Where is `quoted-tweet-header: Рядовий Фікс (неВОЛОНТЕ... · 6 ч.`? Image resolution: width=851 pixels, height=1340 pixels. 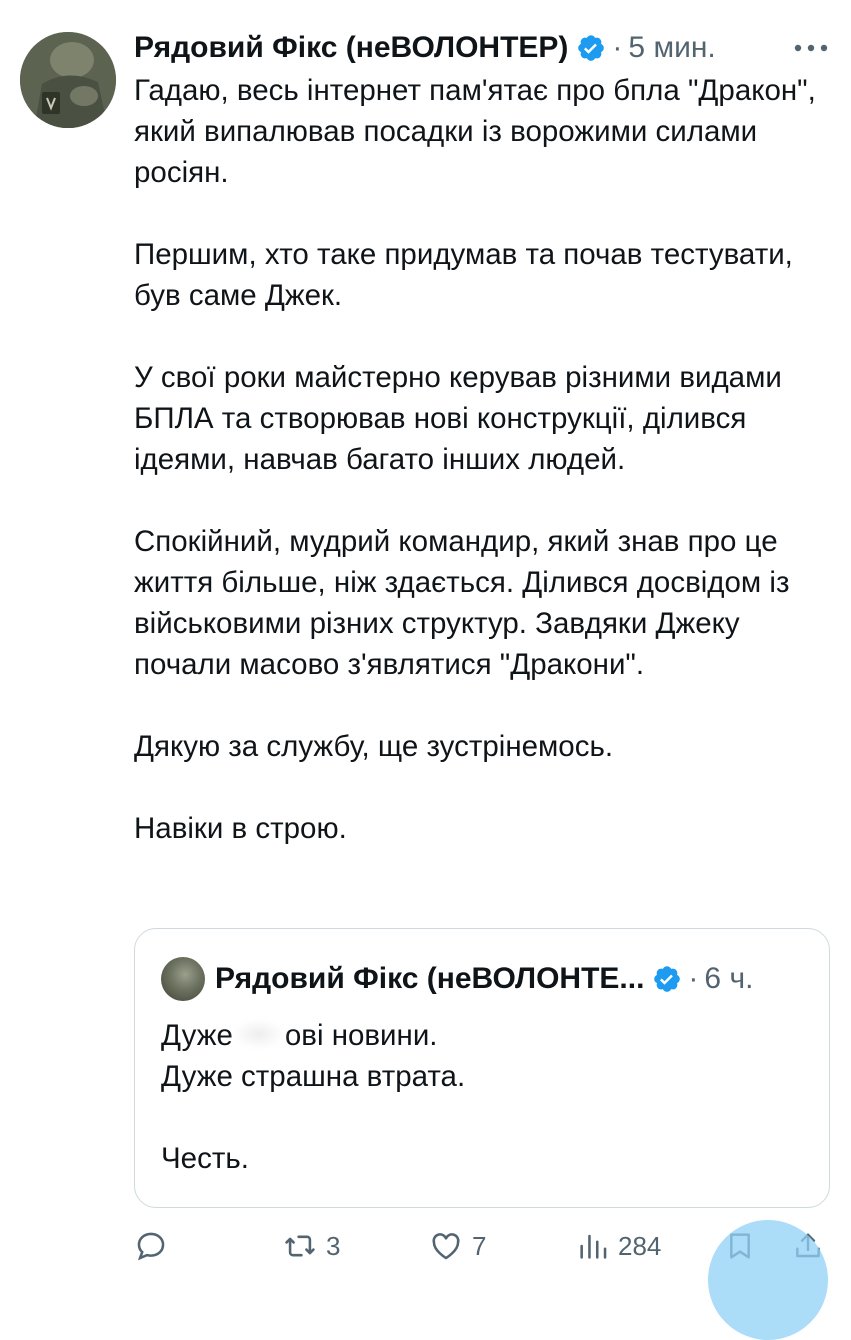
quoted-tweet-header: Рядовий Фікс (неВОЛОНТЕ... · 6 ч. is located at coordinates (484, 979).